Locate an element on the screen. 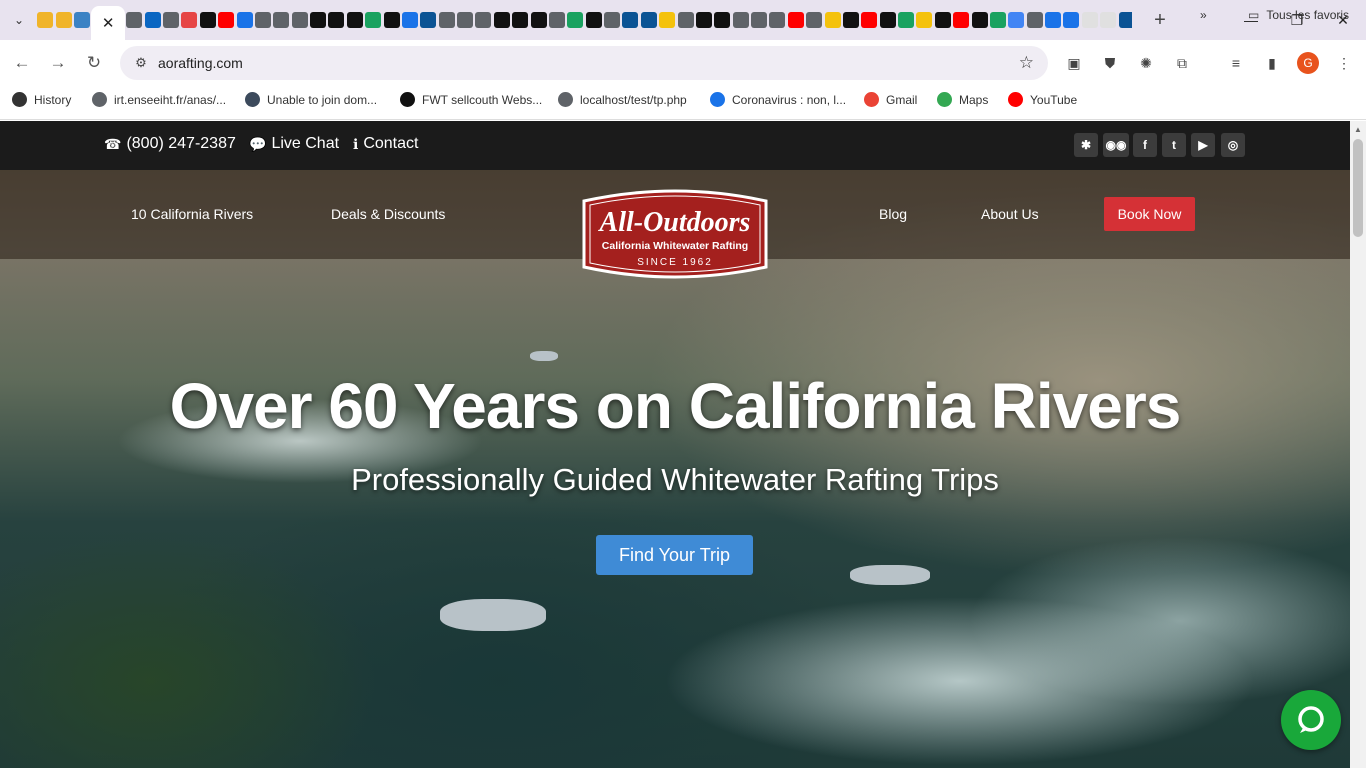 The height and width of the screenshot is (768, 1366). book-now-button: Book Now is located at coordinates (1149, 214).